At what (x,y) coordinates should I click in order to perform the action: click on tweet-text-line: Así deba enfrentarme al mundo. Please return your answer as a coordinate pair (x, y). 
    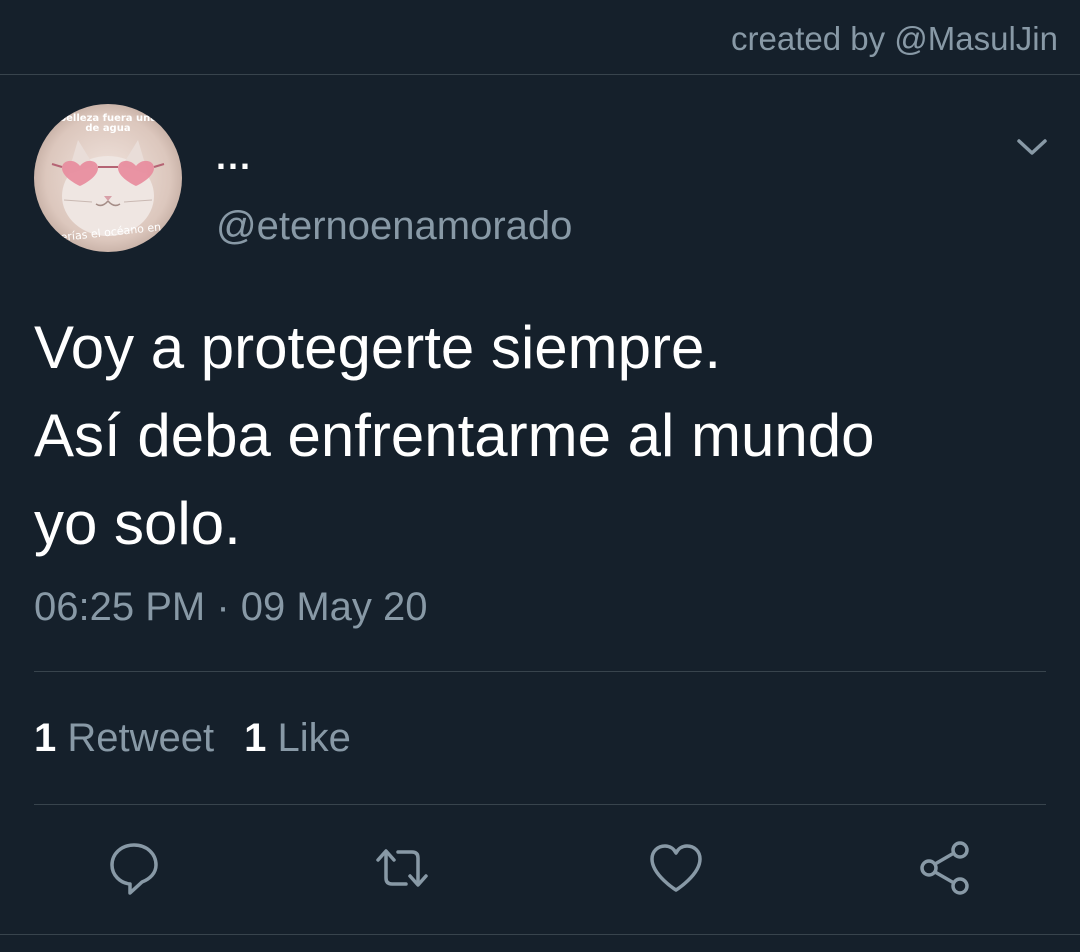
    Looking at the image, I should click on (454, 435).